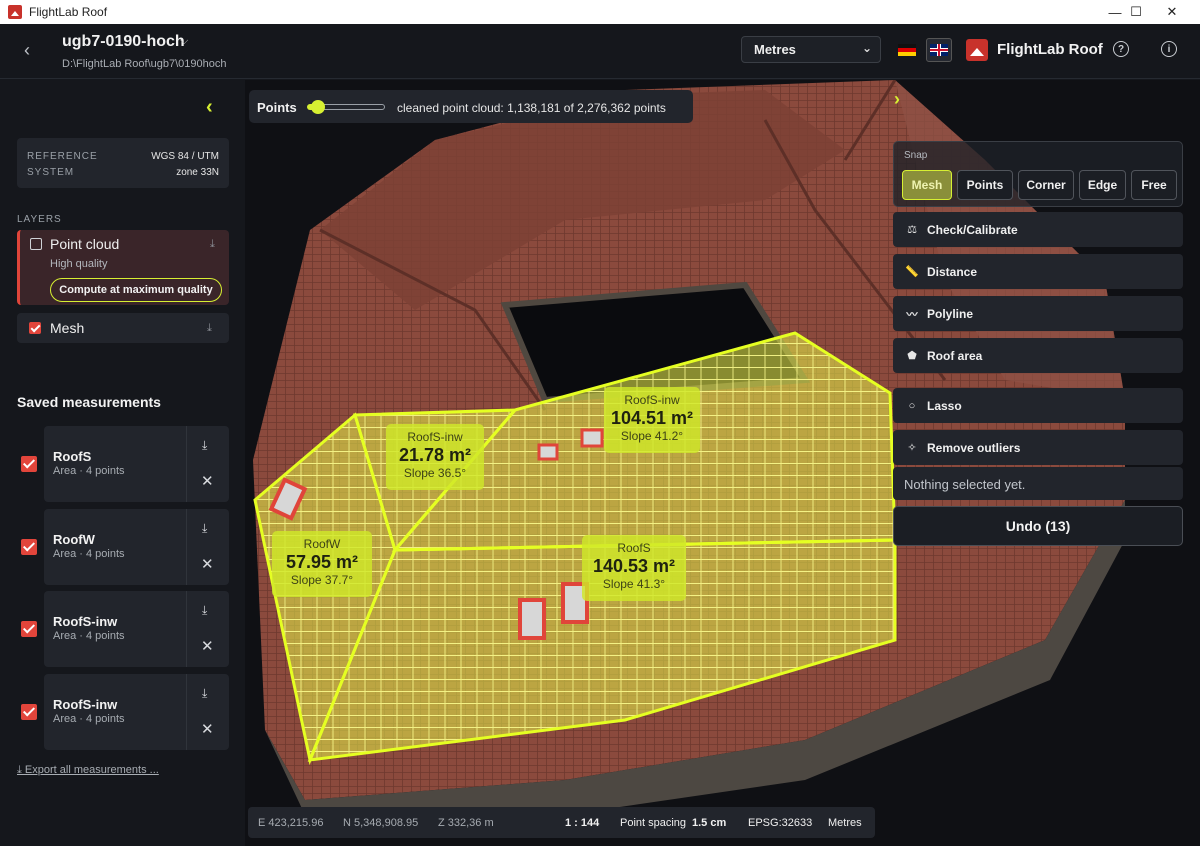 This screenshot has width=1200, height=846. I want to click on back-icon: ‹, so click(27, 50).